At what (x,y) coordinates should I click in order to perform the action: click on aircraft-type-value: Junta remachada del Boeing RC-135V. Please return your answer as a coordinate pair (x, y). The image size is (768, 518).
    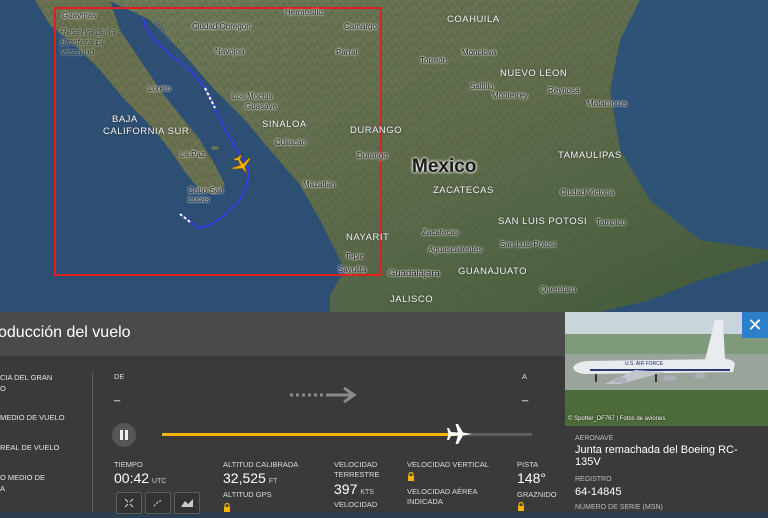
    Looking at the image, I should click on (656, 456).